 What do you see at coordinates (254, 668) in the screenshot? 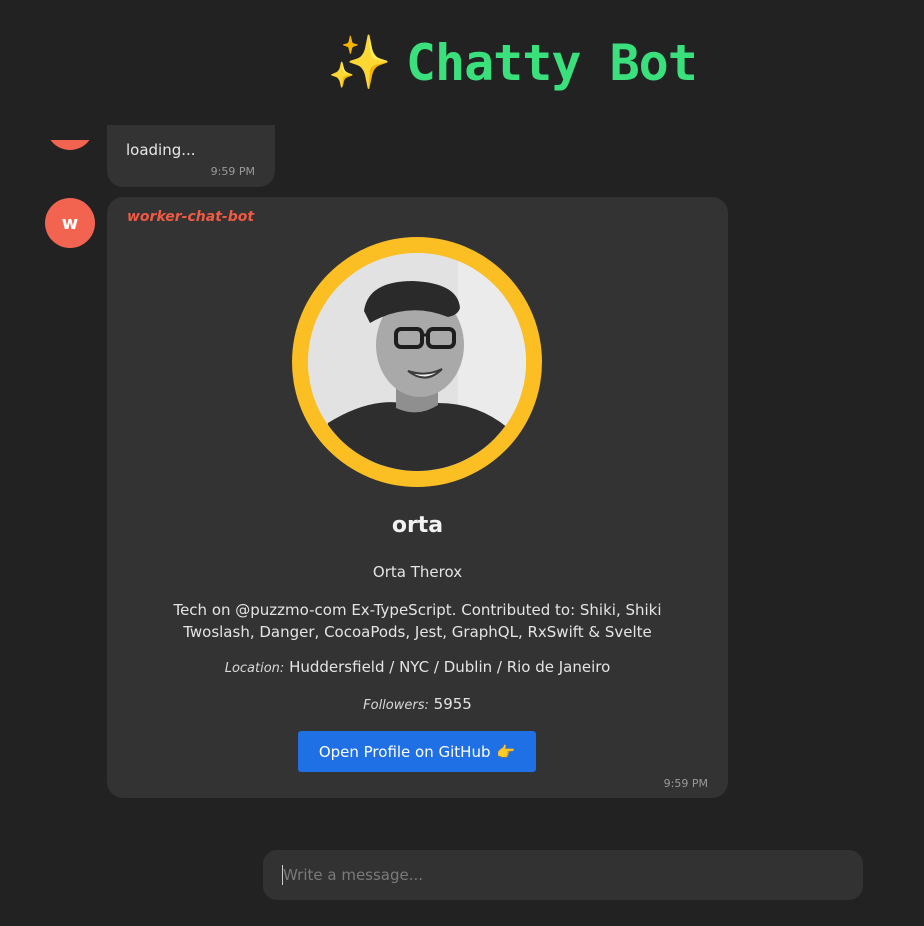
I see `location-label: Location:` at bounding box center [254, 668].